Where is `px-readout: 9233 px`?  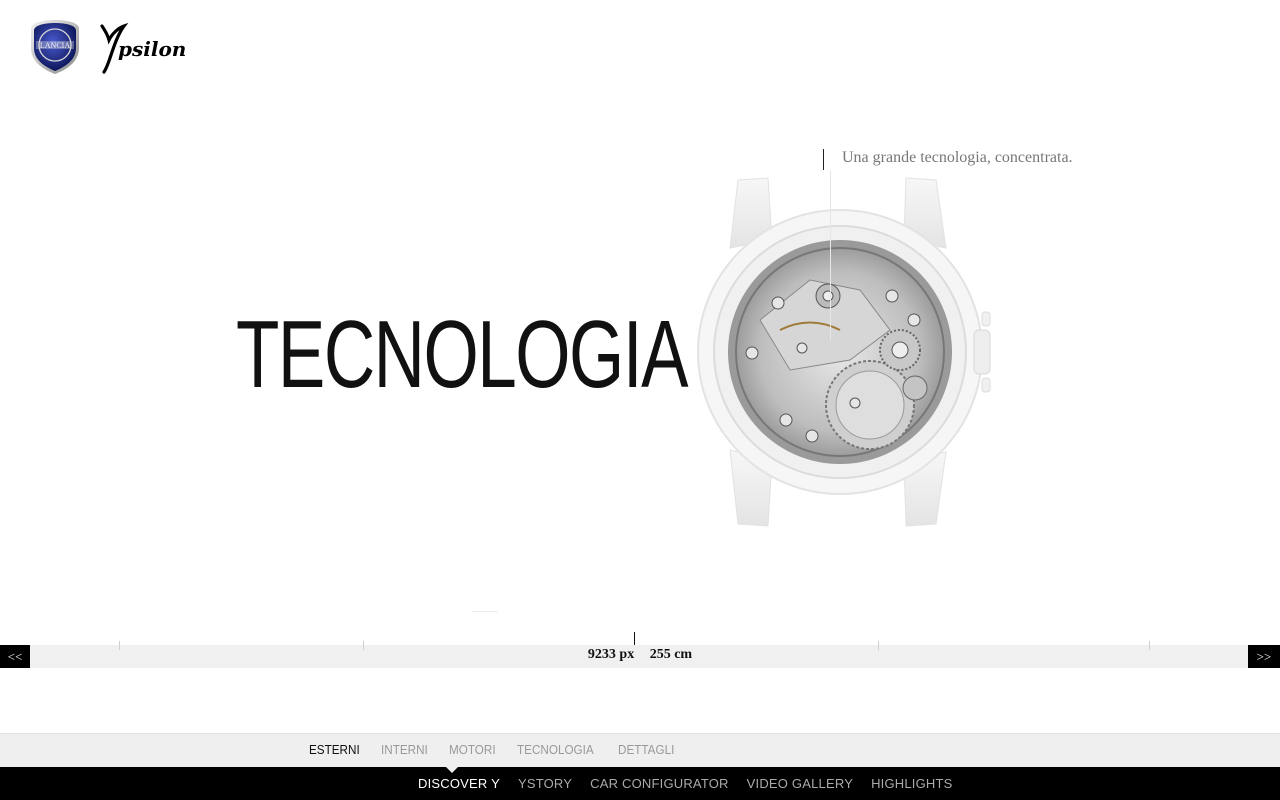
px-readout: 9233 px is located at coordinates (611, 654).